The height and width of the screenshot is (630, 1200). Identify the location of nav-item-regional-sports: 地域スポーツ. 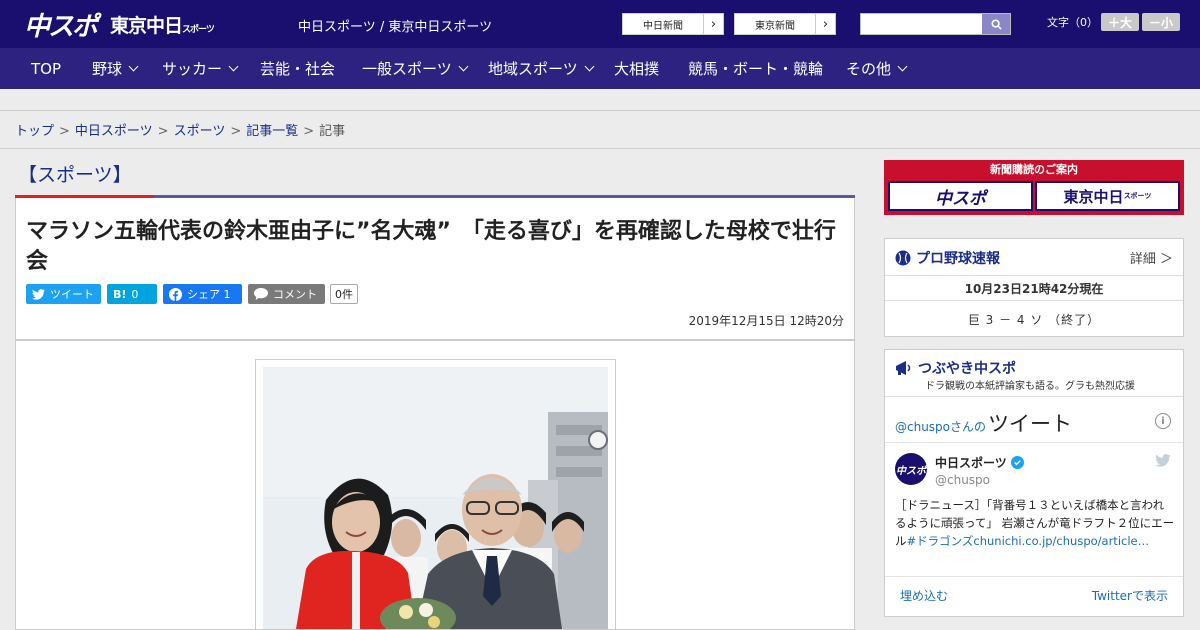
(541, 68).